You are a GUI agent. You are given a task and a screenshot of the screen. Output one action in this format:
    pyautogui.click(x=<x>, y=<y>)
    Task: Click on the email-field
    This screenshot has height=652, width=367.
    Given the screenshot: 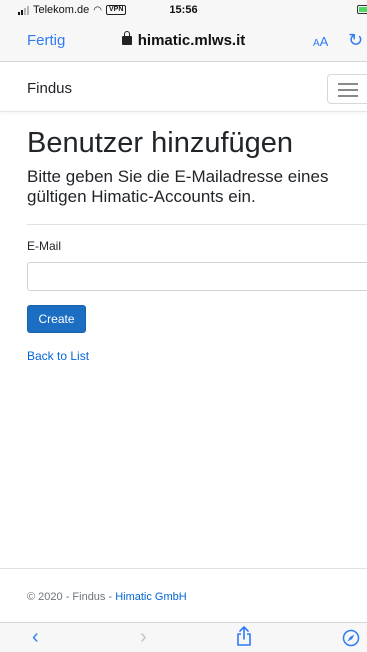 What is the action you would take?
    pyautogui.click(x=197, y=276)
    